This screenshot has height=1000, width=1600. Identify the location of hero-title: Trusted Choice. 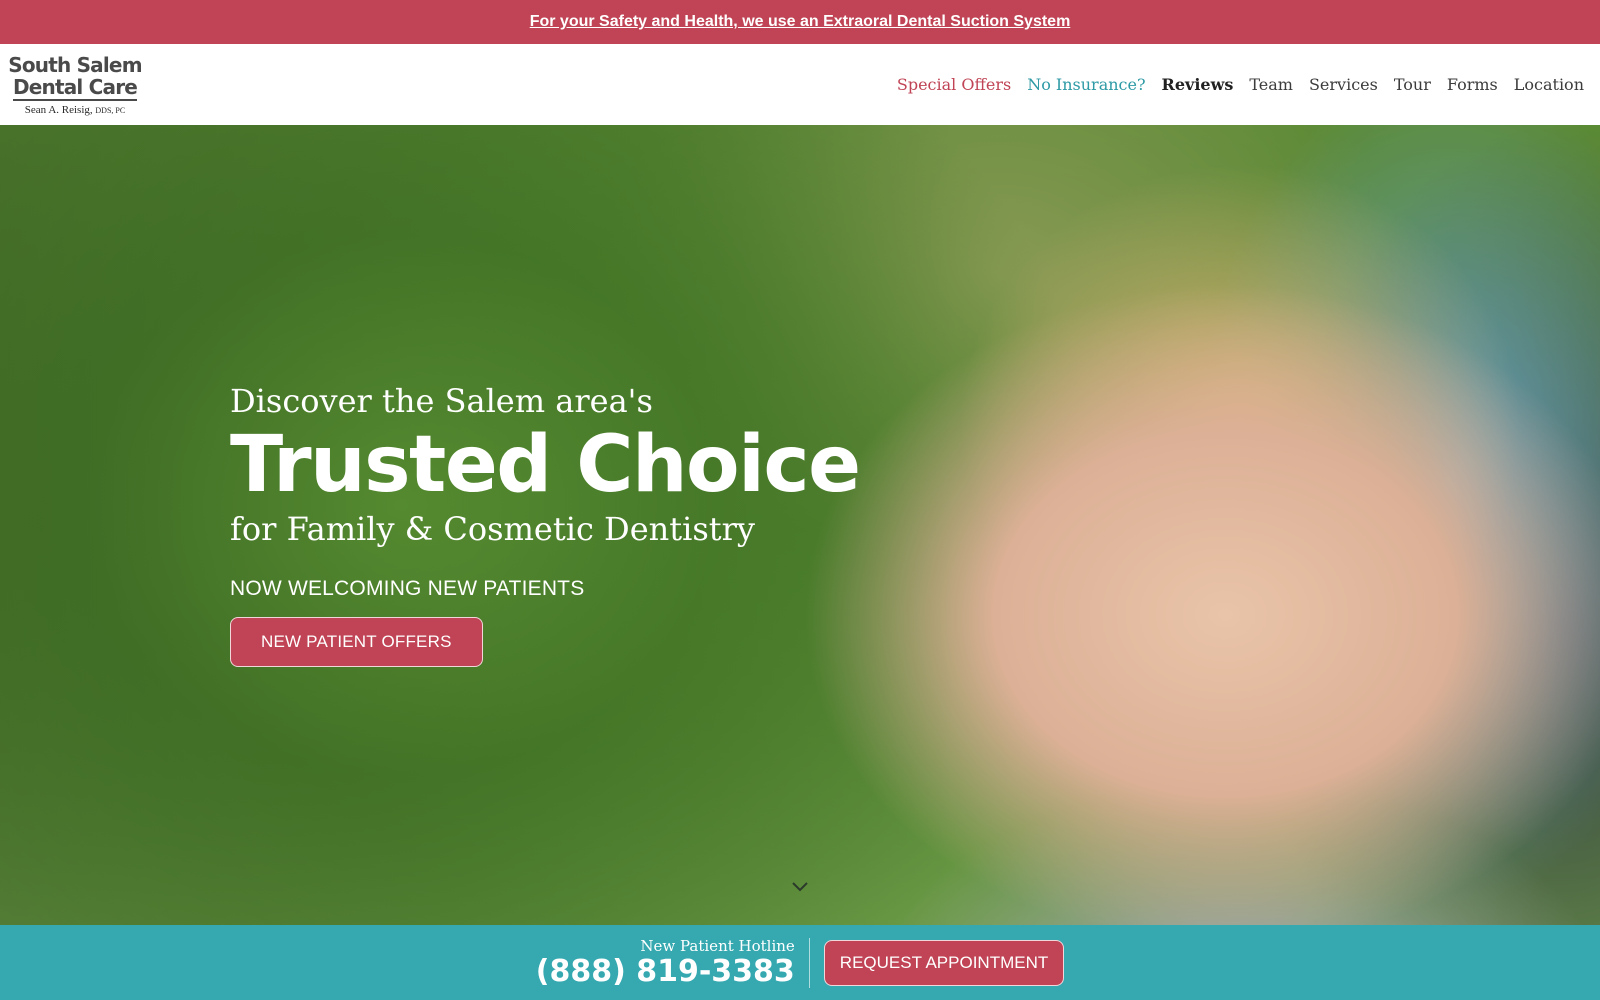
(545, 465).